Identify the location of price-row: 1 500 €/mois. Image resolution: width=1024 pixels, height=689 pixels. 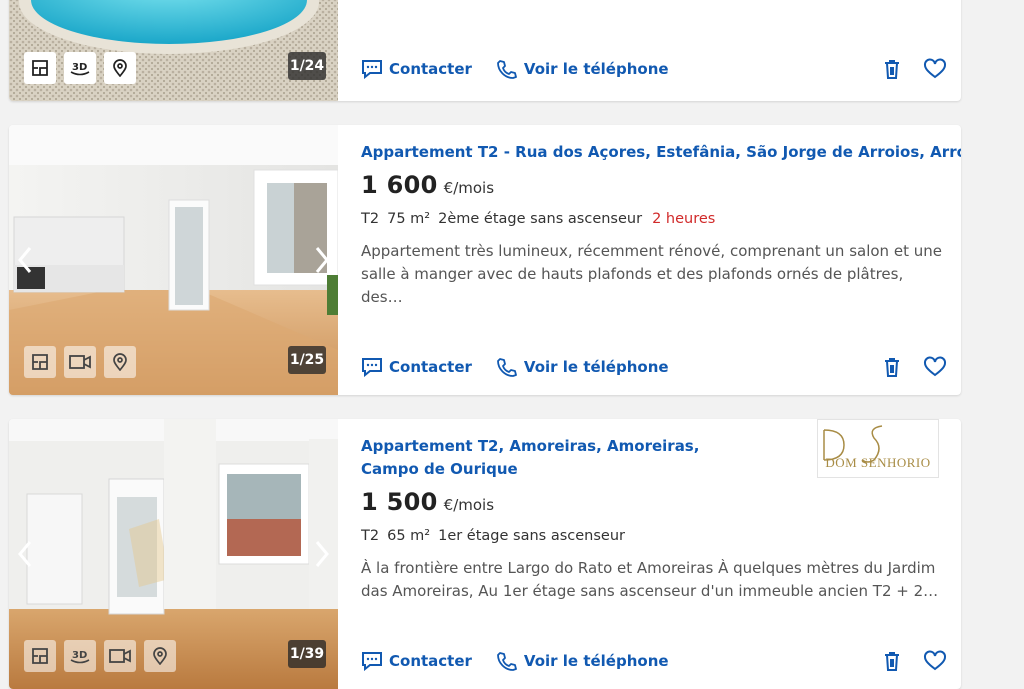
(427, 502).